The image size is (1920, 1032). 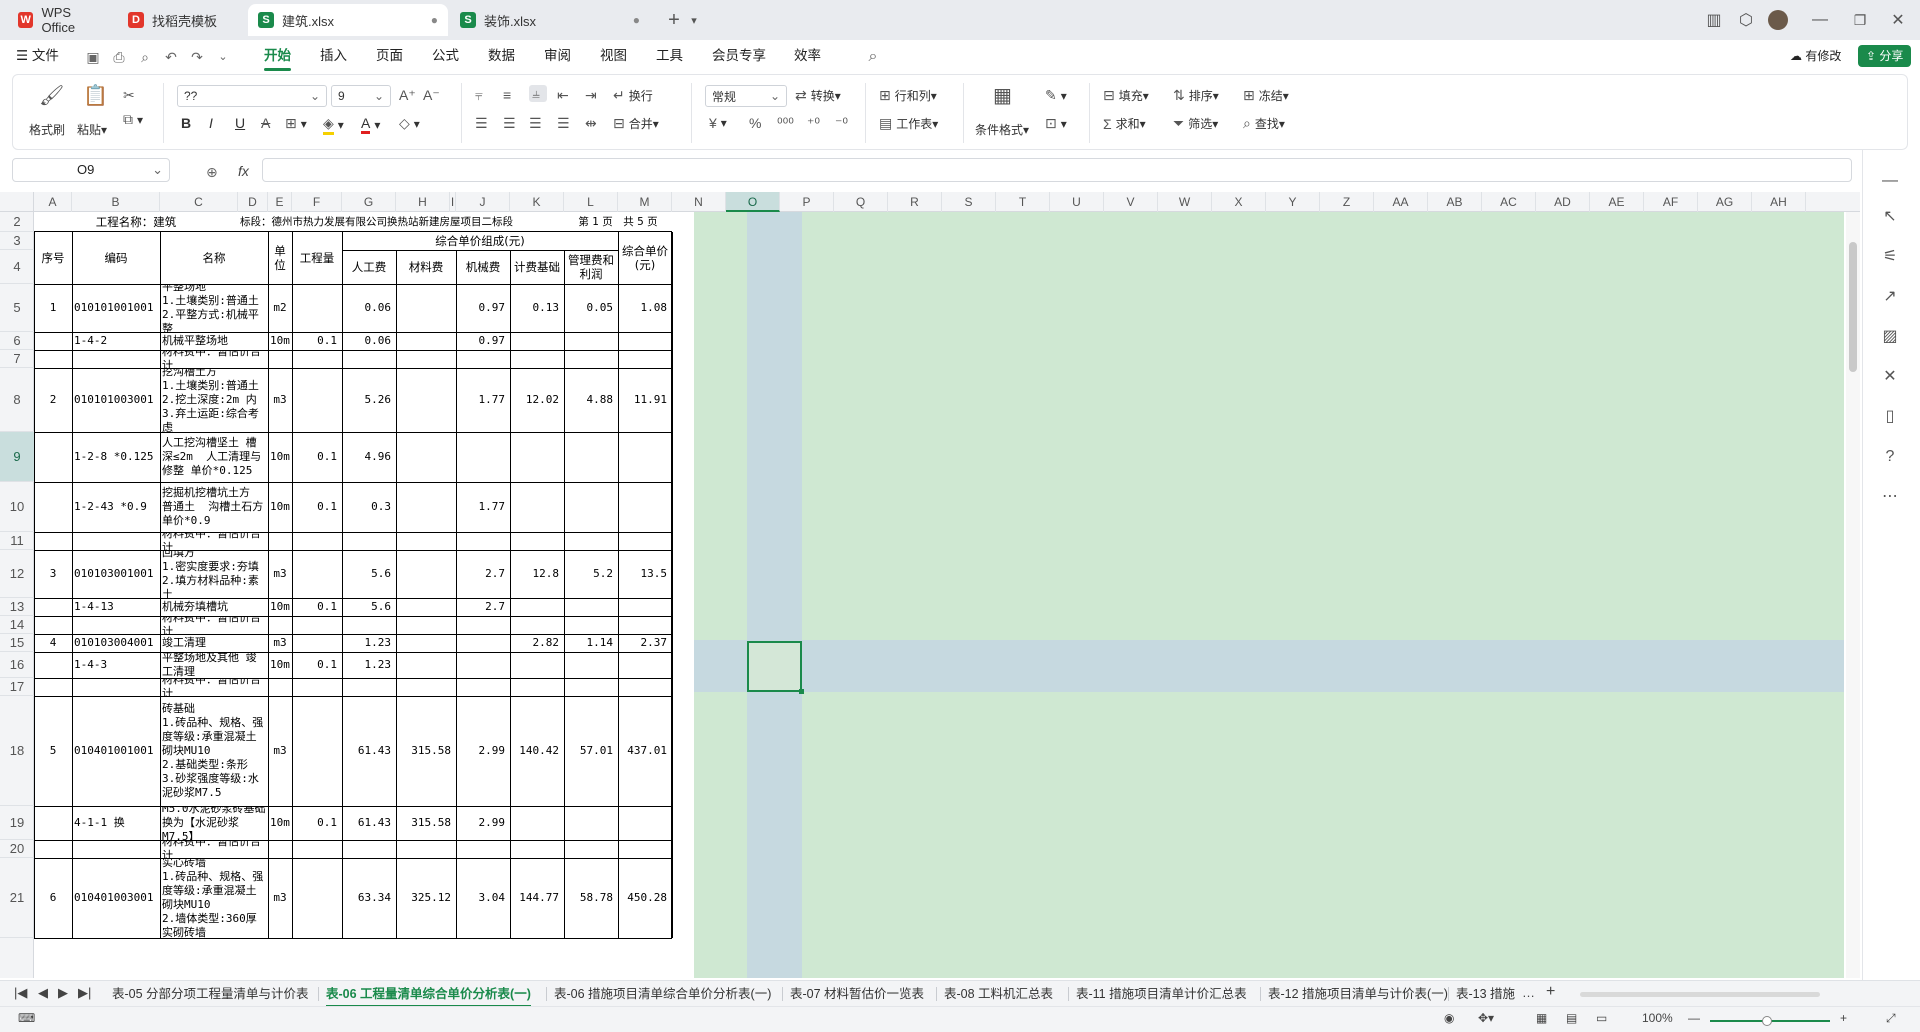 I want to click on first-sheet-icon: |◀, so click(x=20, y=993).